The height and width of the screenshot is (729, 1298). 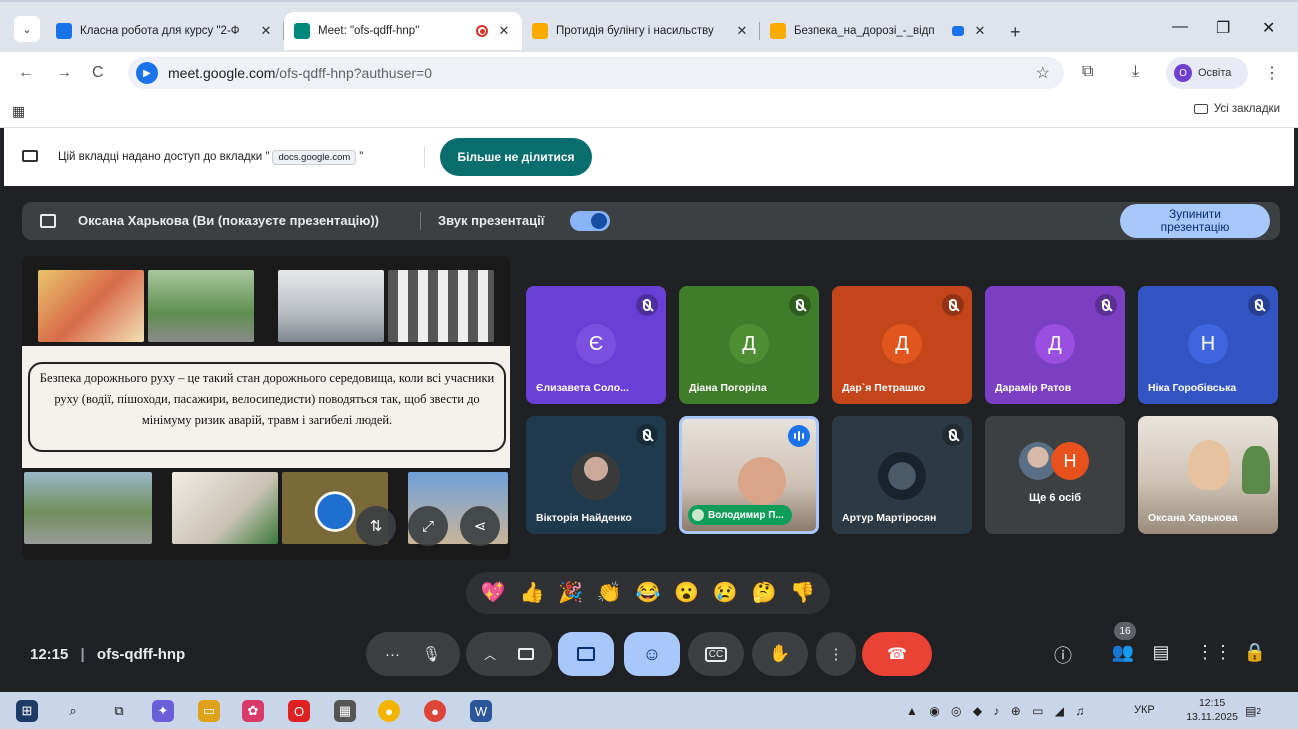 I want to click on tab-search-icon: ⌄, so click(x=27, y=29).